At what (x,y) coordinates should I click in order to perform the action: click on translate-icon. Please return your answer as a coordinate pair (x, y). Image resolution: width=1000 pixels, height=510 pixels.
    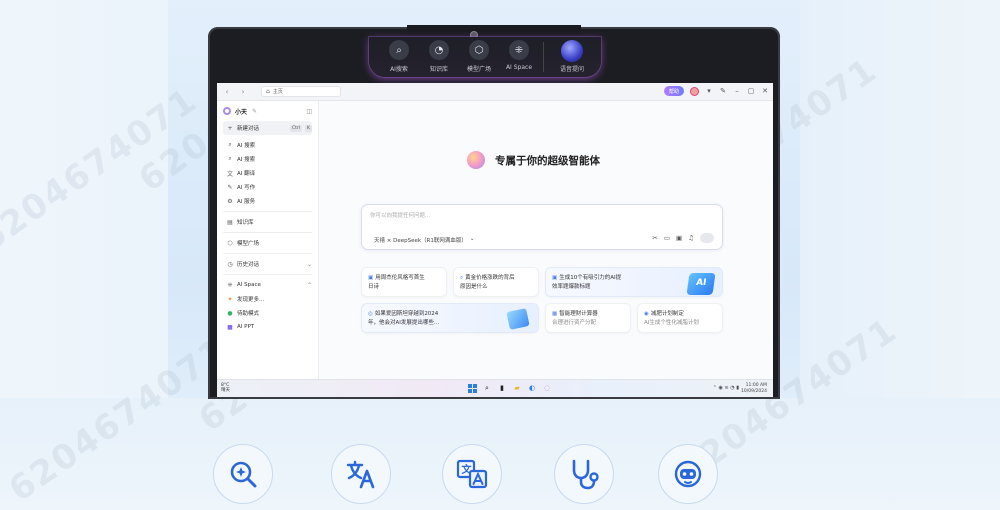
    Looking at the image, I should click on (360, 474).